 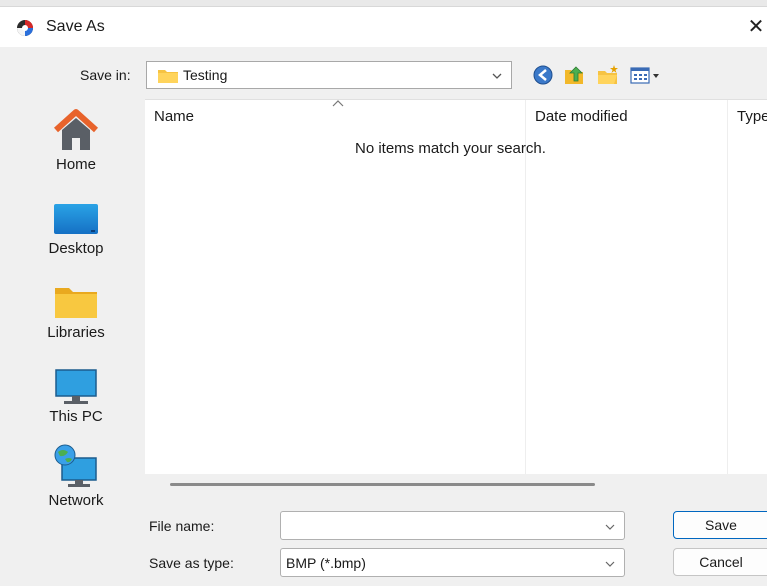 What do you see at coordinates (76, 129) in the screenshot?
I see `home-icon` at bounding box center [76, 129].